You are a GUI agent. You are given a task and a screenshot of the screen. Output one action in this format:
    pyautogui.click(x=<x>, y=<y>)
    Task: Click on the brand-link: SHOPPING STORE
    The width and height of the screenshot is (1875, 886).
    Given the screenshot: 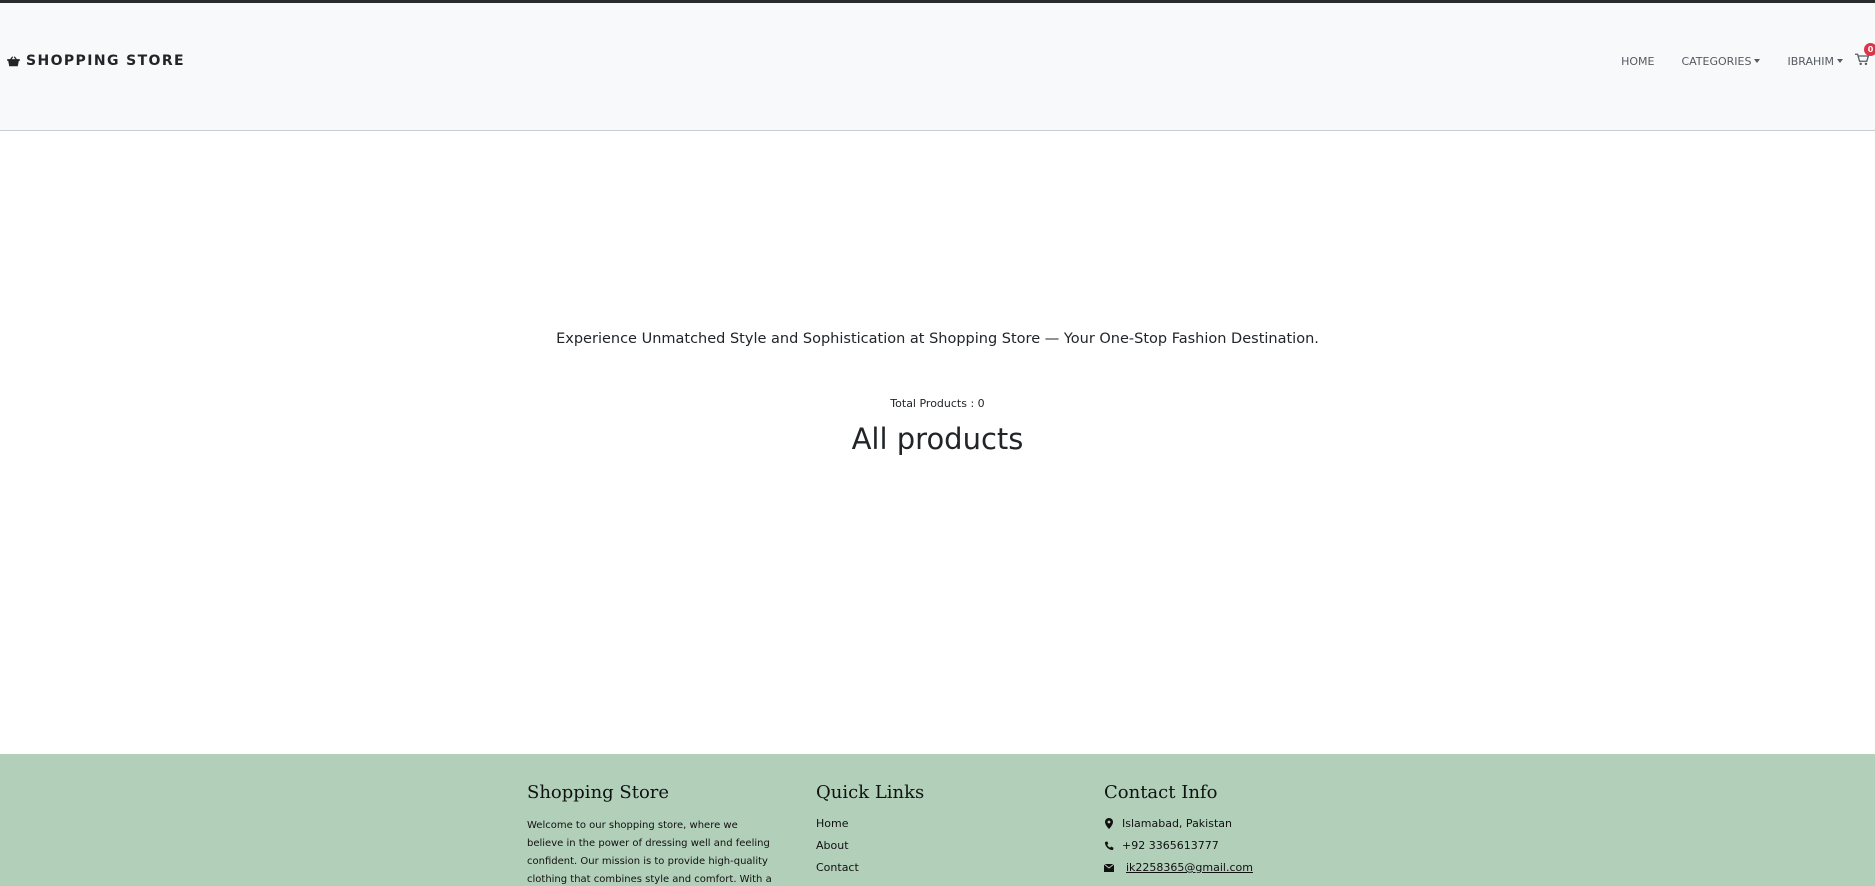 What is the action you would take?
    pyautogui.click(x=96, y=61)
    